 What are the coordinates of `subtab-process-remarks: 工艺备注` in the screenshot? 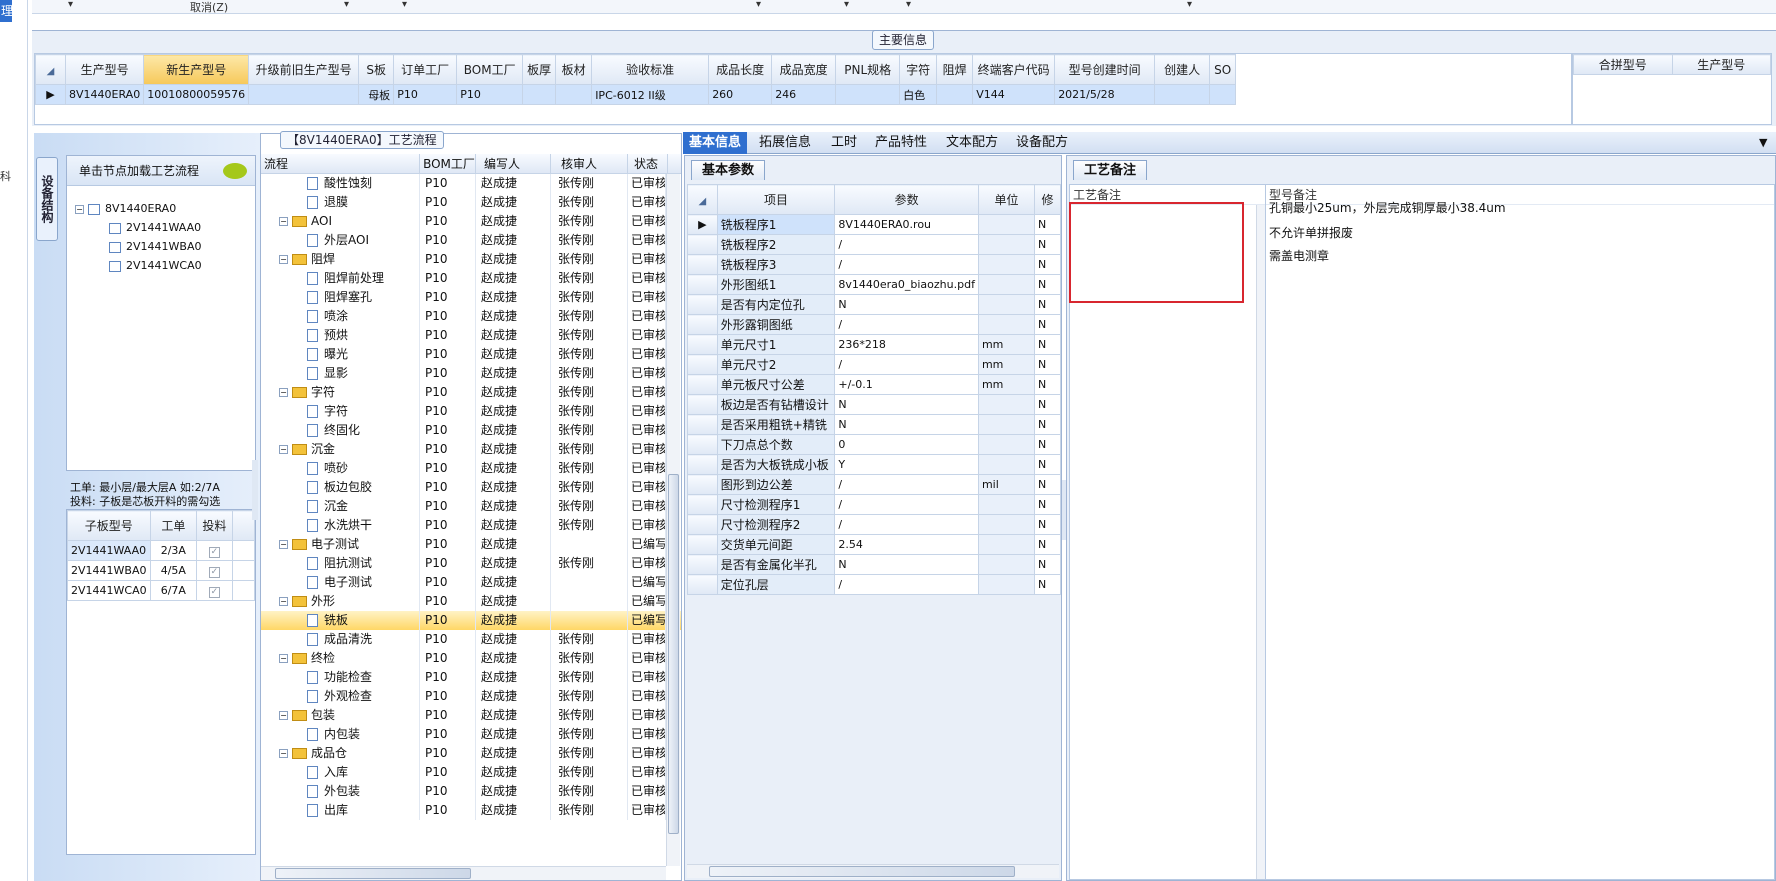 It's located at (1110, 170).